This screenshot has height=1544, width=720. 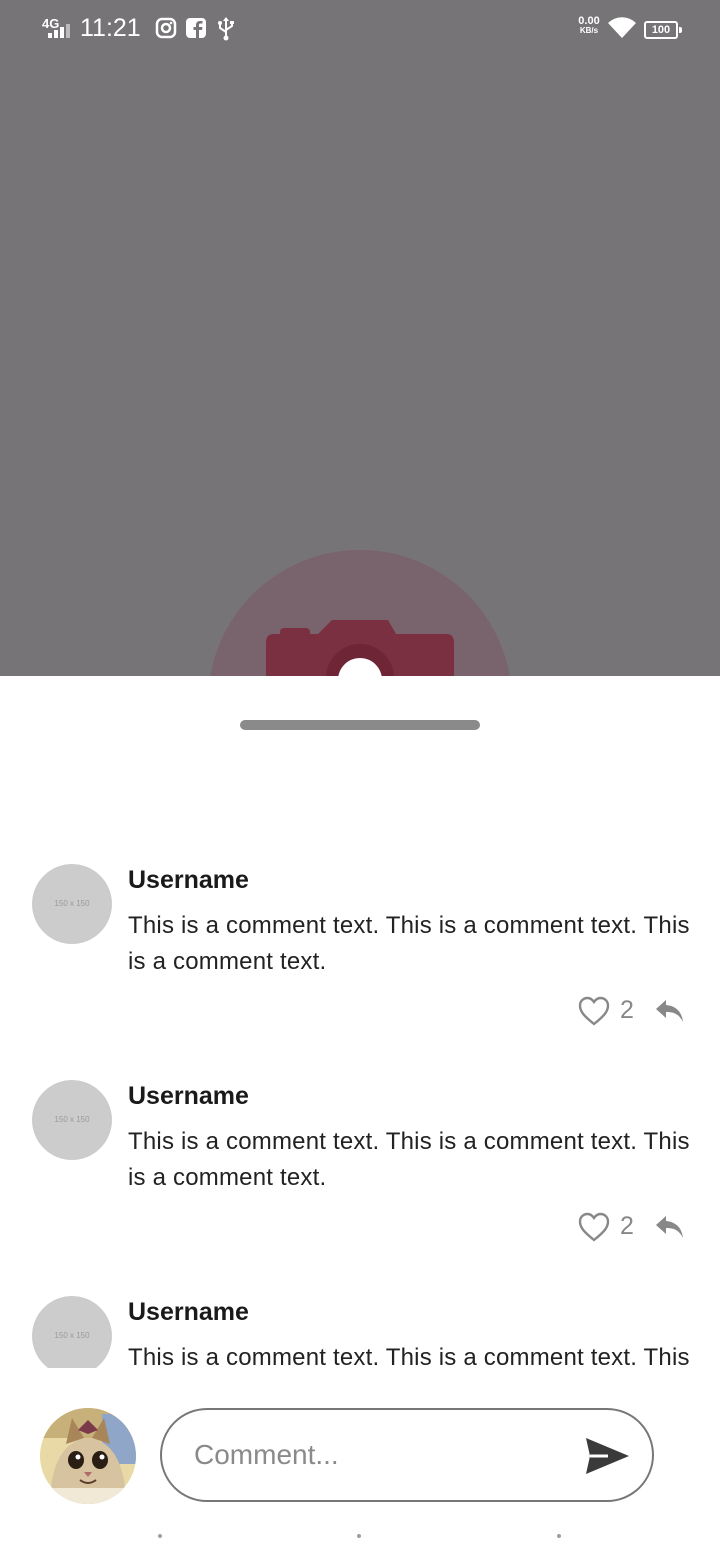 I want to click on status-bar: 4G 11:21 0.00 KB/s 100, so click(x=360, y=29).